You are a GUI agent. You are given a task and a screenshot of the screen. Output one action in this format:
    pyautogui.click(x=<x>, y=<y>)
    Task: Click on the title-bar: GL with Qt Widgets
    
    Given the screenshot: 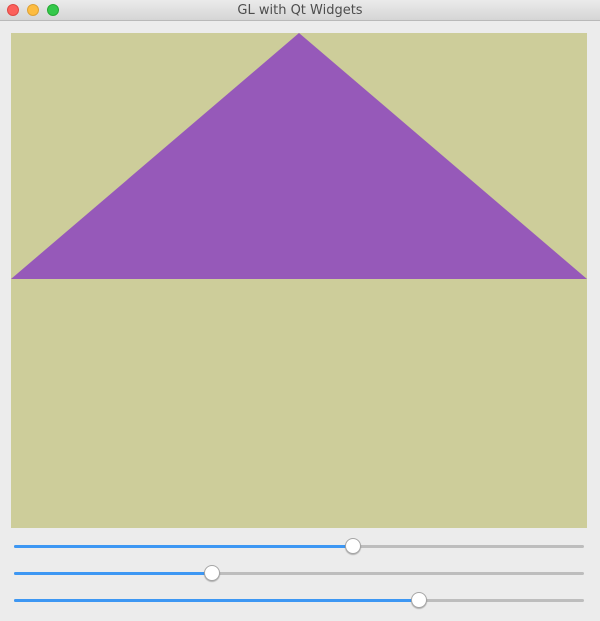 What is the action you would take?
    pyautogui.click(x=300, y=10)
    